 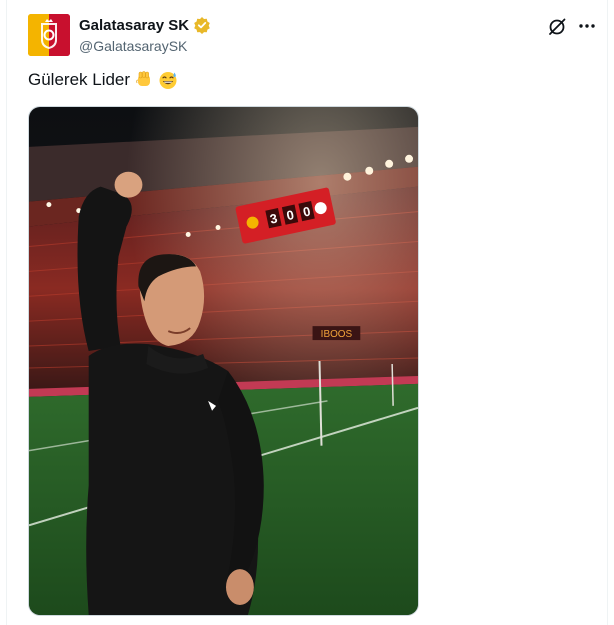 I want to click on tweet-text: Gülerek Lider, so click(x=103, y=80).